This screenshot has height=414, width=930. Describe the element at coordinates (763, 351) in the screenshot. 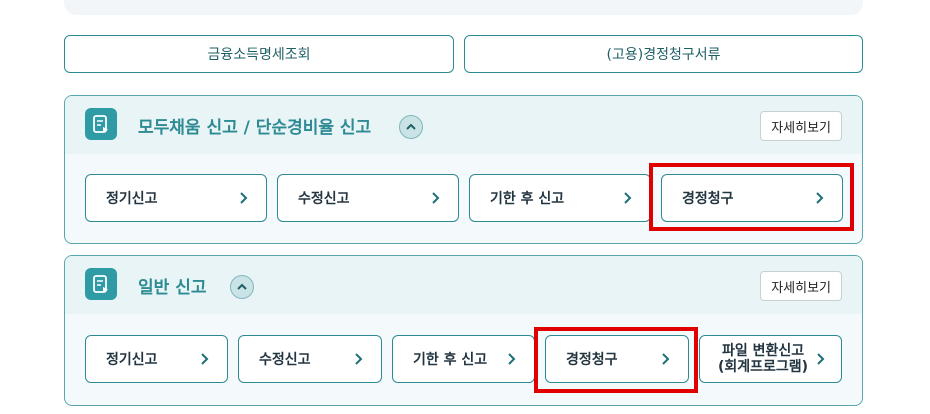

I see `file-convert-line1: 파일 변환신고` at that location.